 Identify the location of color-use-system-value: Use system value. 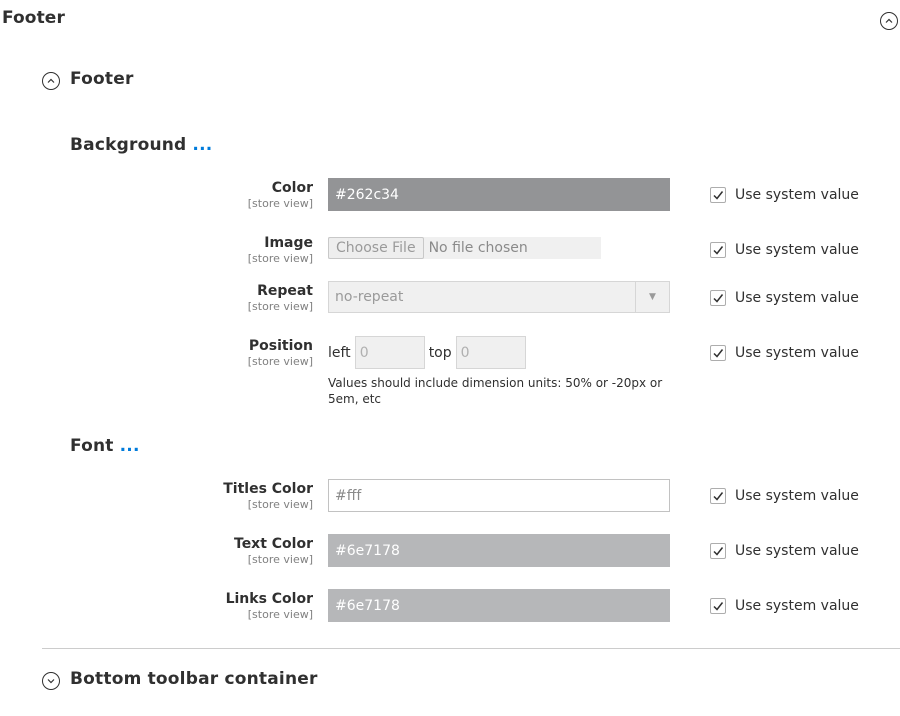
(784, 195).